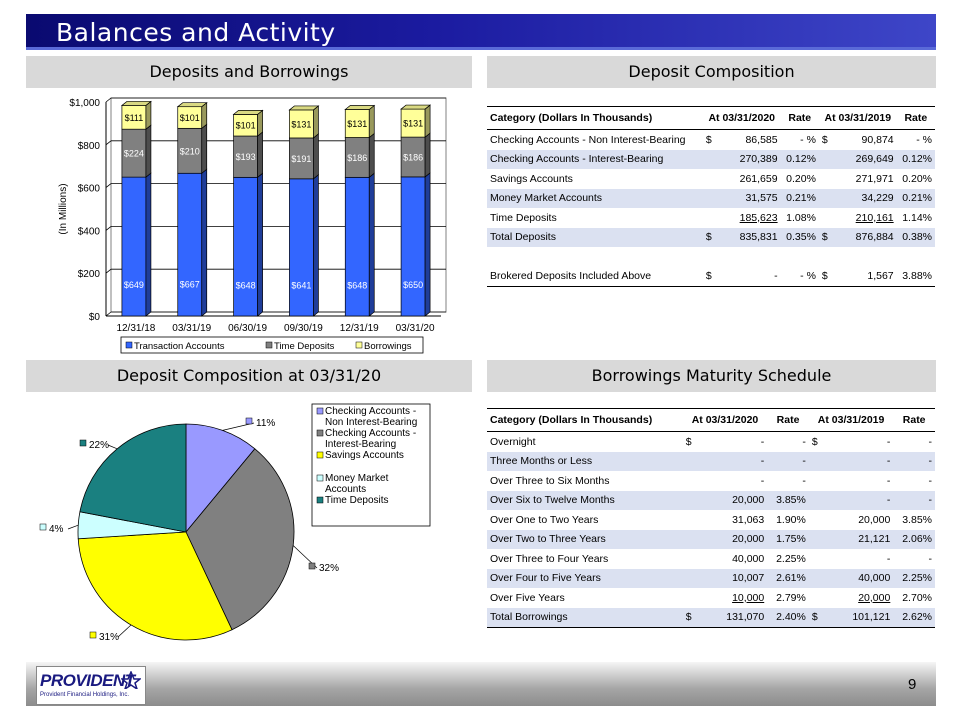  What do you see at coordinates (134, 154) in the screenshot?
I see `bar-data-label: $224` at bounding box center [134, 154].